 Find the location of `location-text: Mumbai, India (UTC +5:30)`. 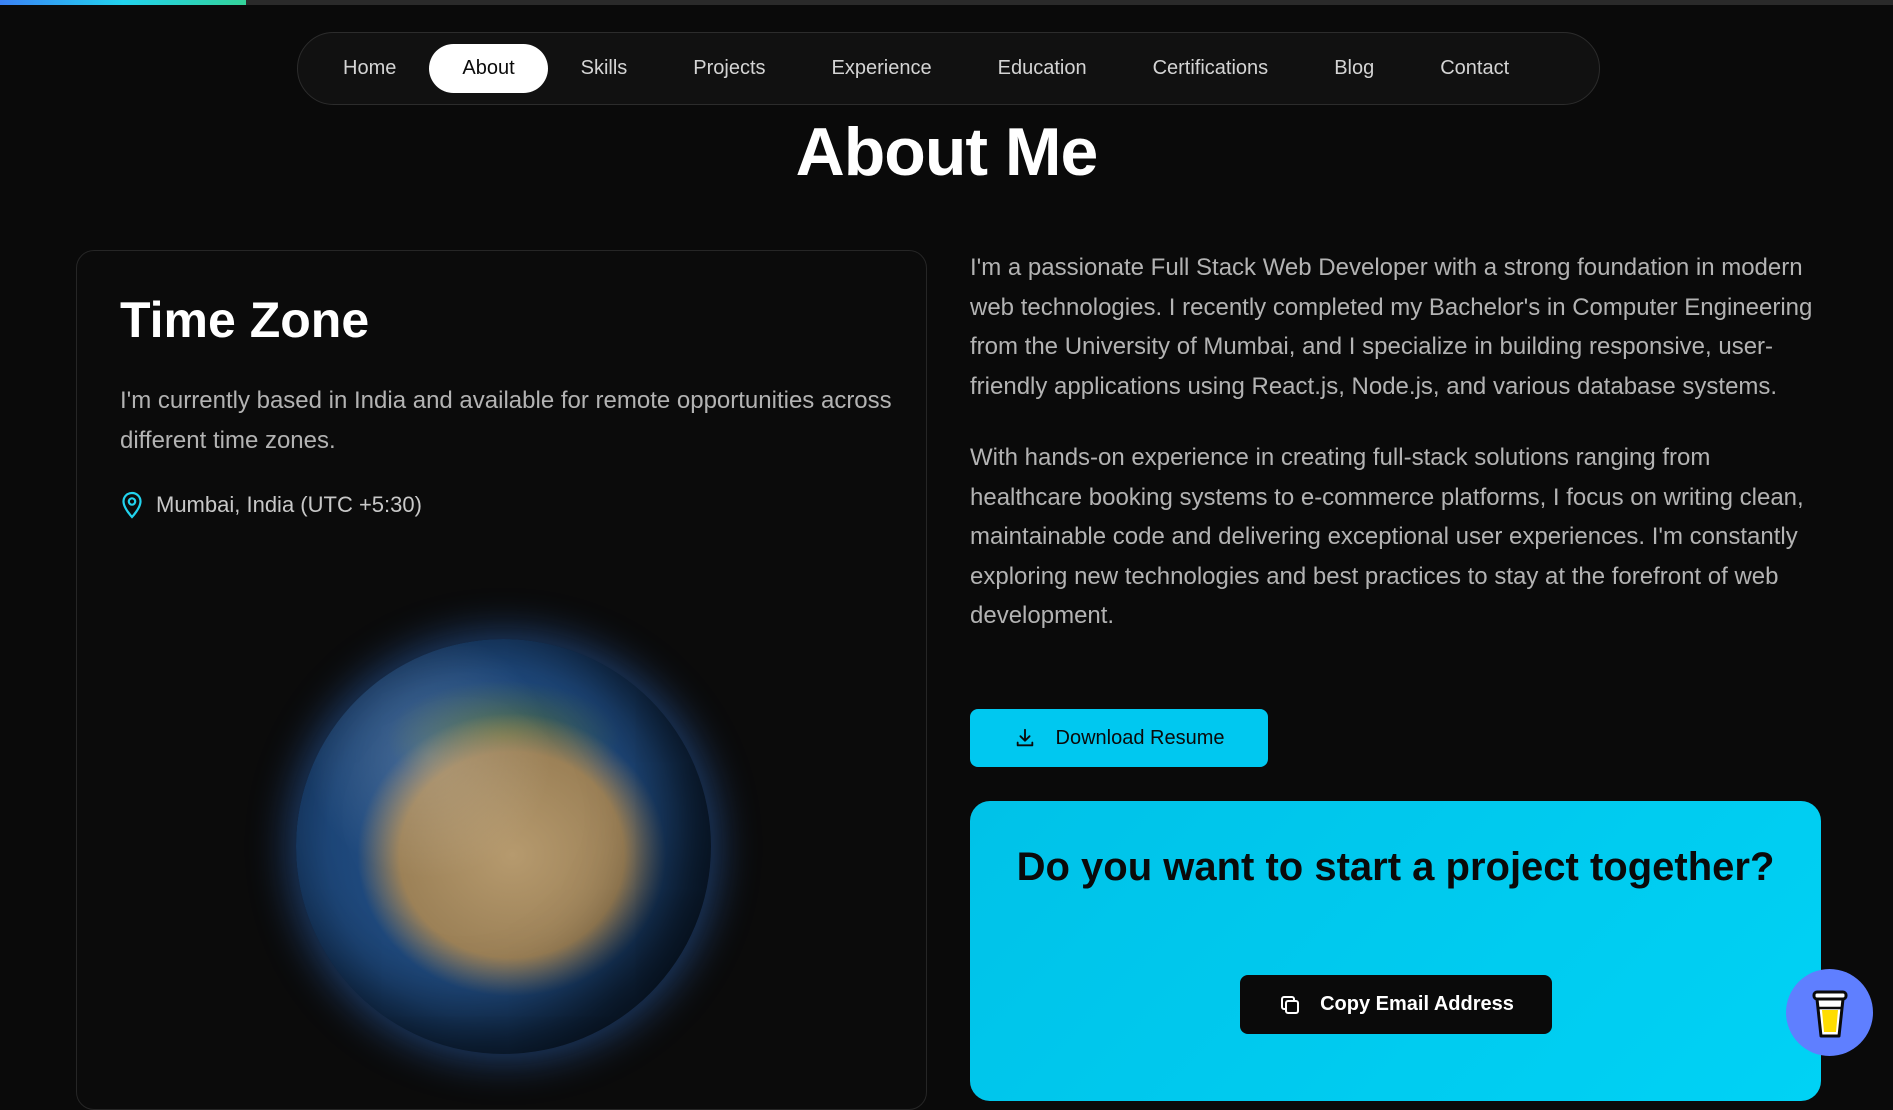

location-text: Mumbai, India (UTC +5:30) is located at coordinates (289, 504).